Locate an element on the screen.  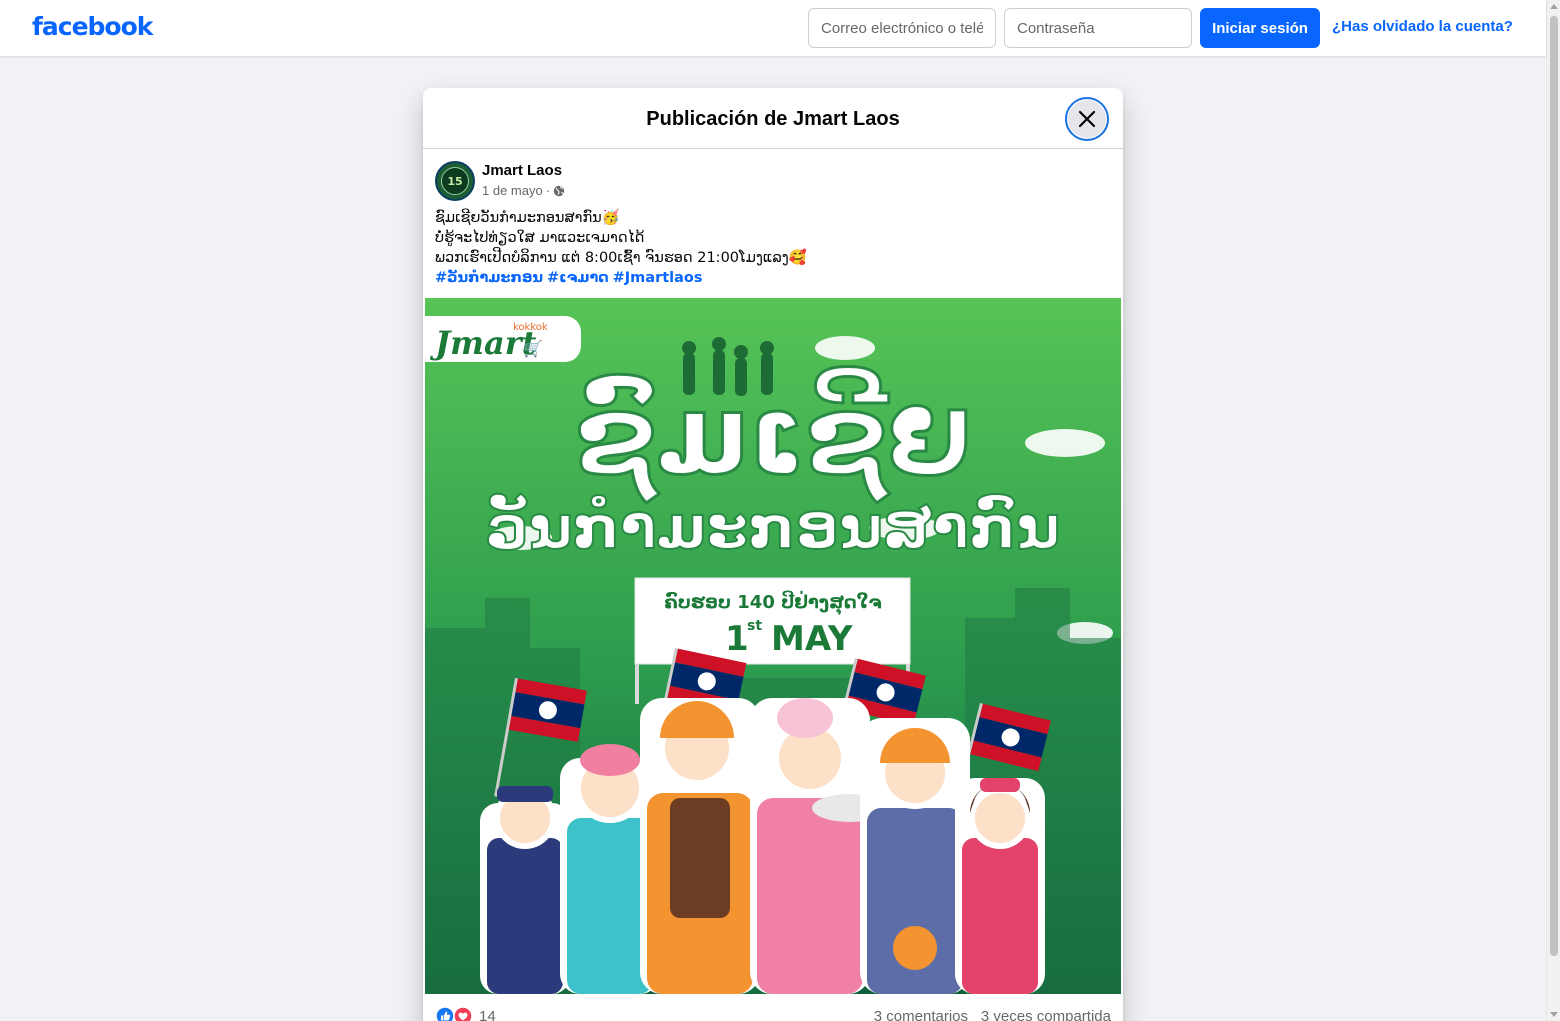
page-scrollbar is located at coordinates (1553, 510).